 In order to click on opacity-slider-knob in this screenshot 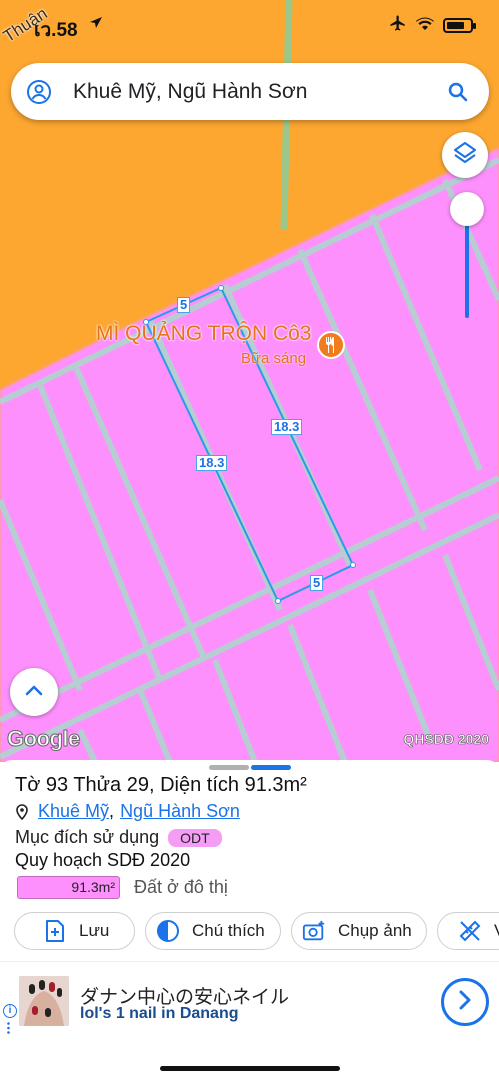, I will do `click(467, 209)`.